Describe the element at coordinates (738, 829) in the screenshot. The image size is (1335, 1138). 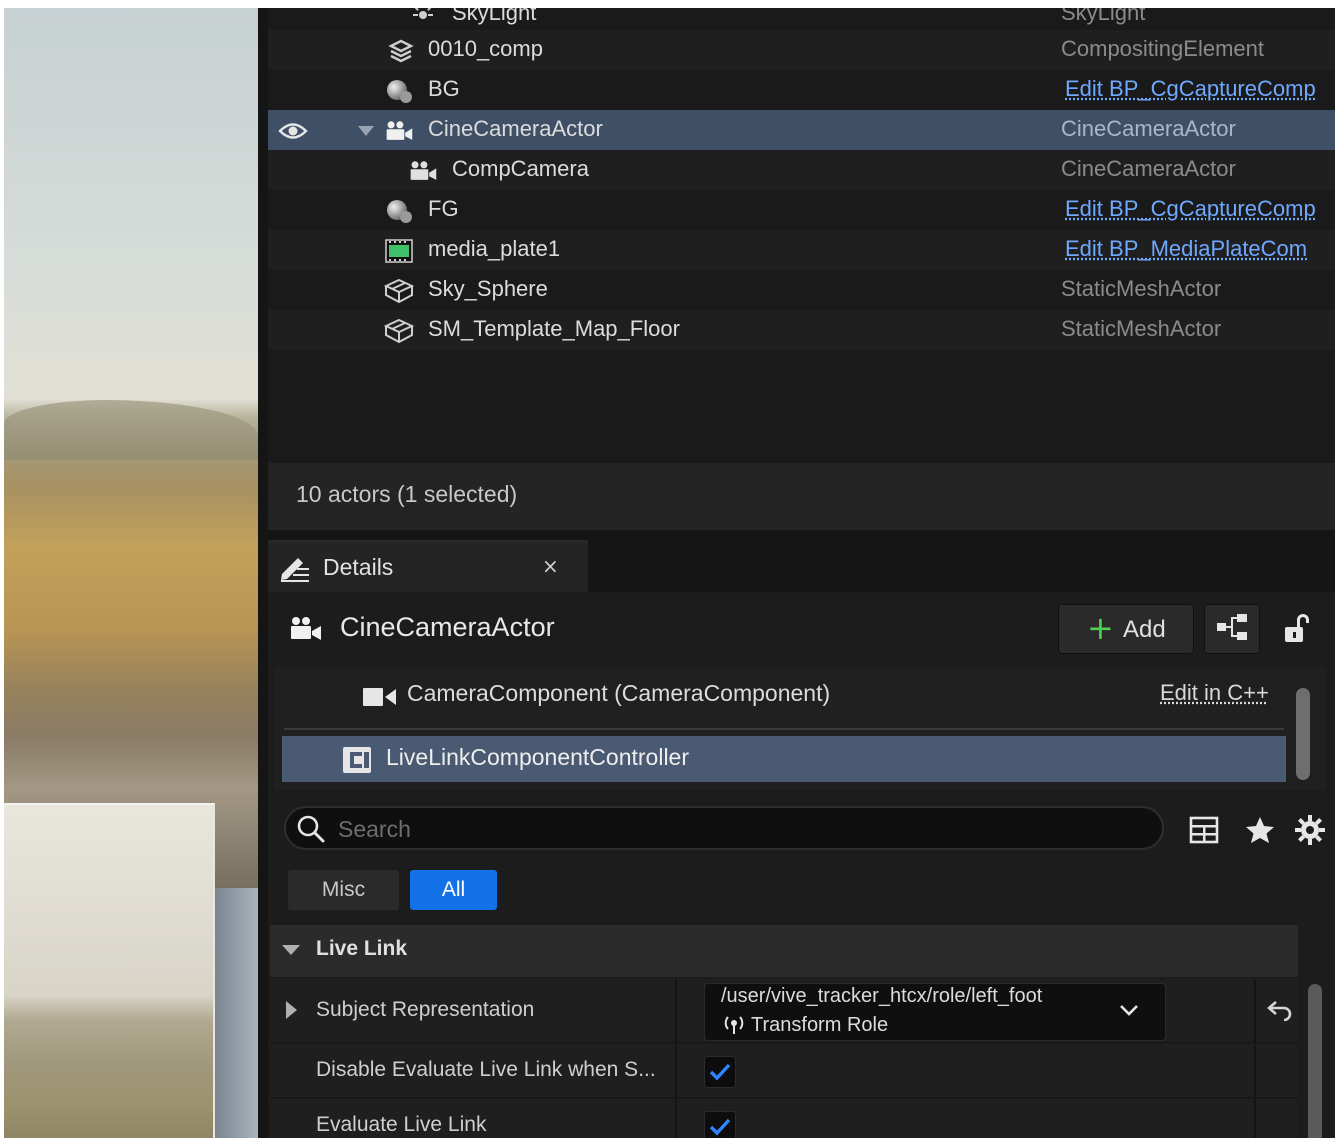
I see `search-input` at that location.